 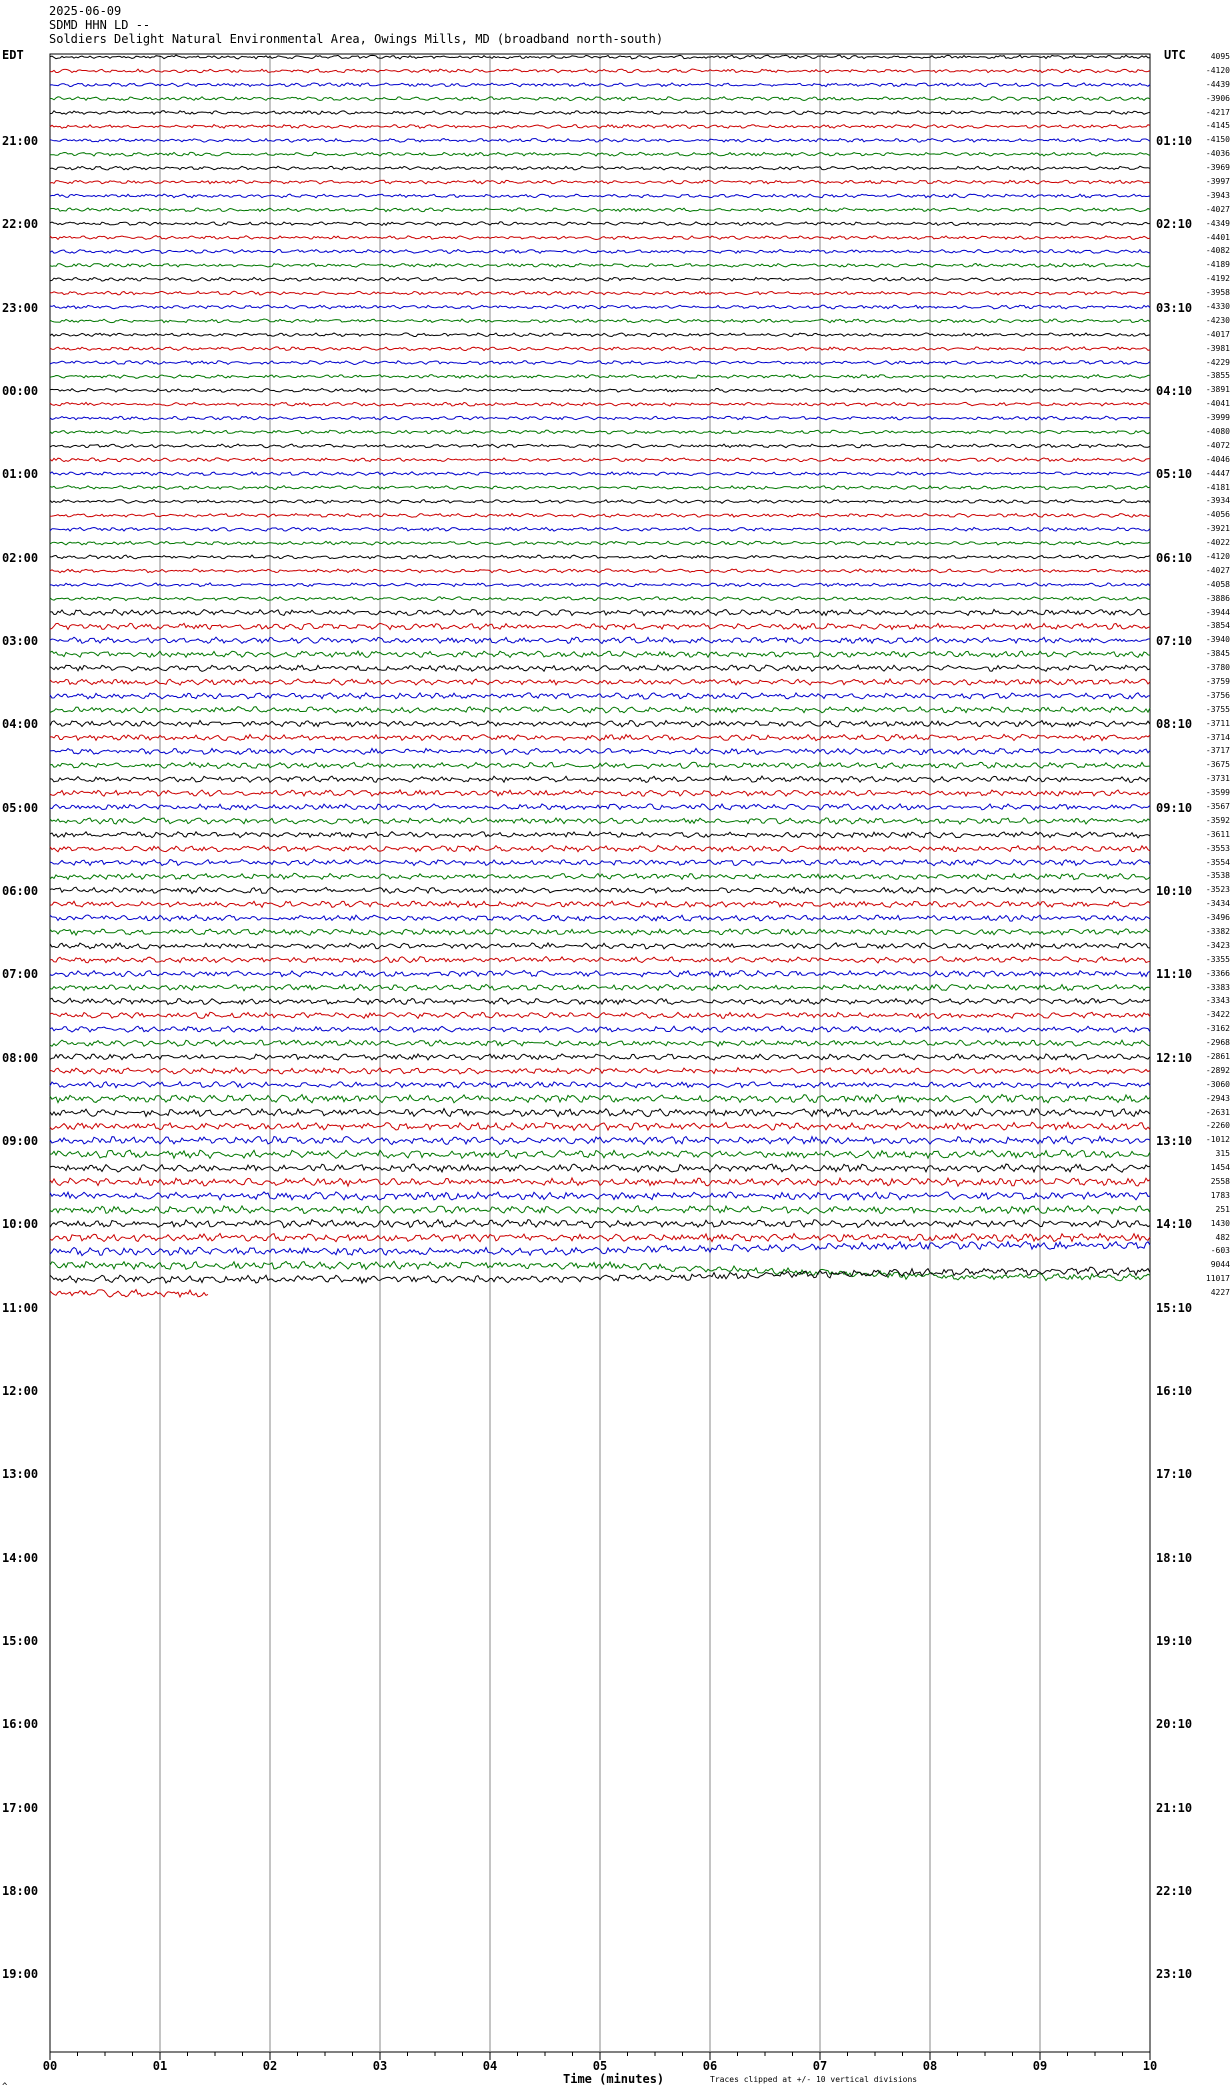 What do you see at coordinates (930, 2066) in the screenshot?
I see `x-tick-label: 08` at bounding box center [930, 2066].